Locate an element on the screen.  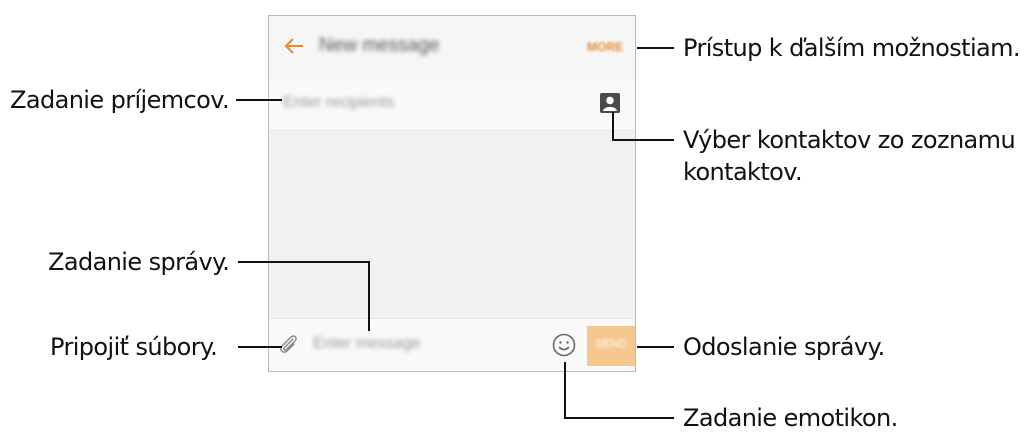
callout-line-emoji-v is located at coordinates (565, 390).